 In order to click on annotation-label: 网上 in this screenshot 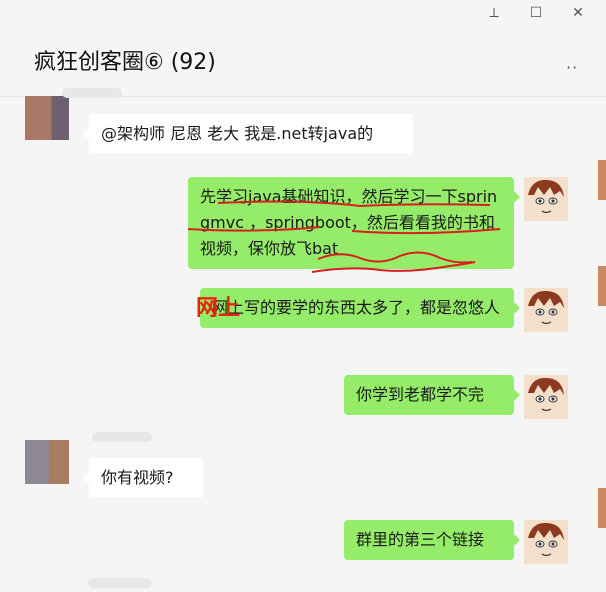, I will do `click(218, 308)`.